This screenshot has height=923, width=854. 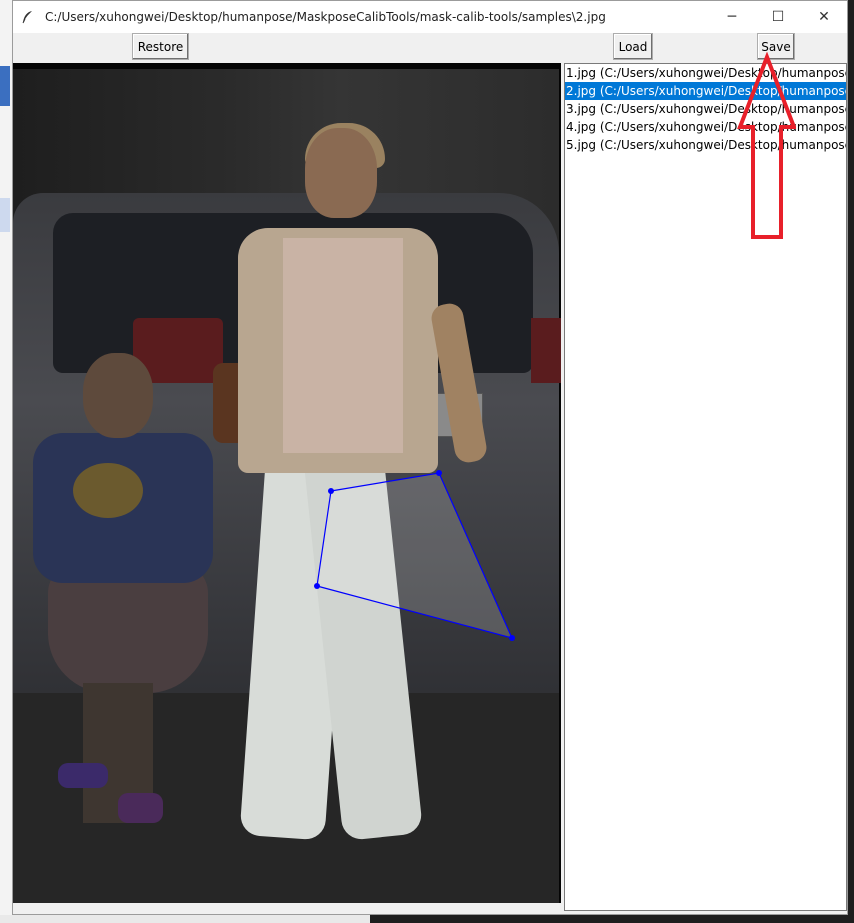 I want to click on feather-icon, so click(x=27, y=17).